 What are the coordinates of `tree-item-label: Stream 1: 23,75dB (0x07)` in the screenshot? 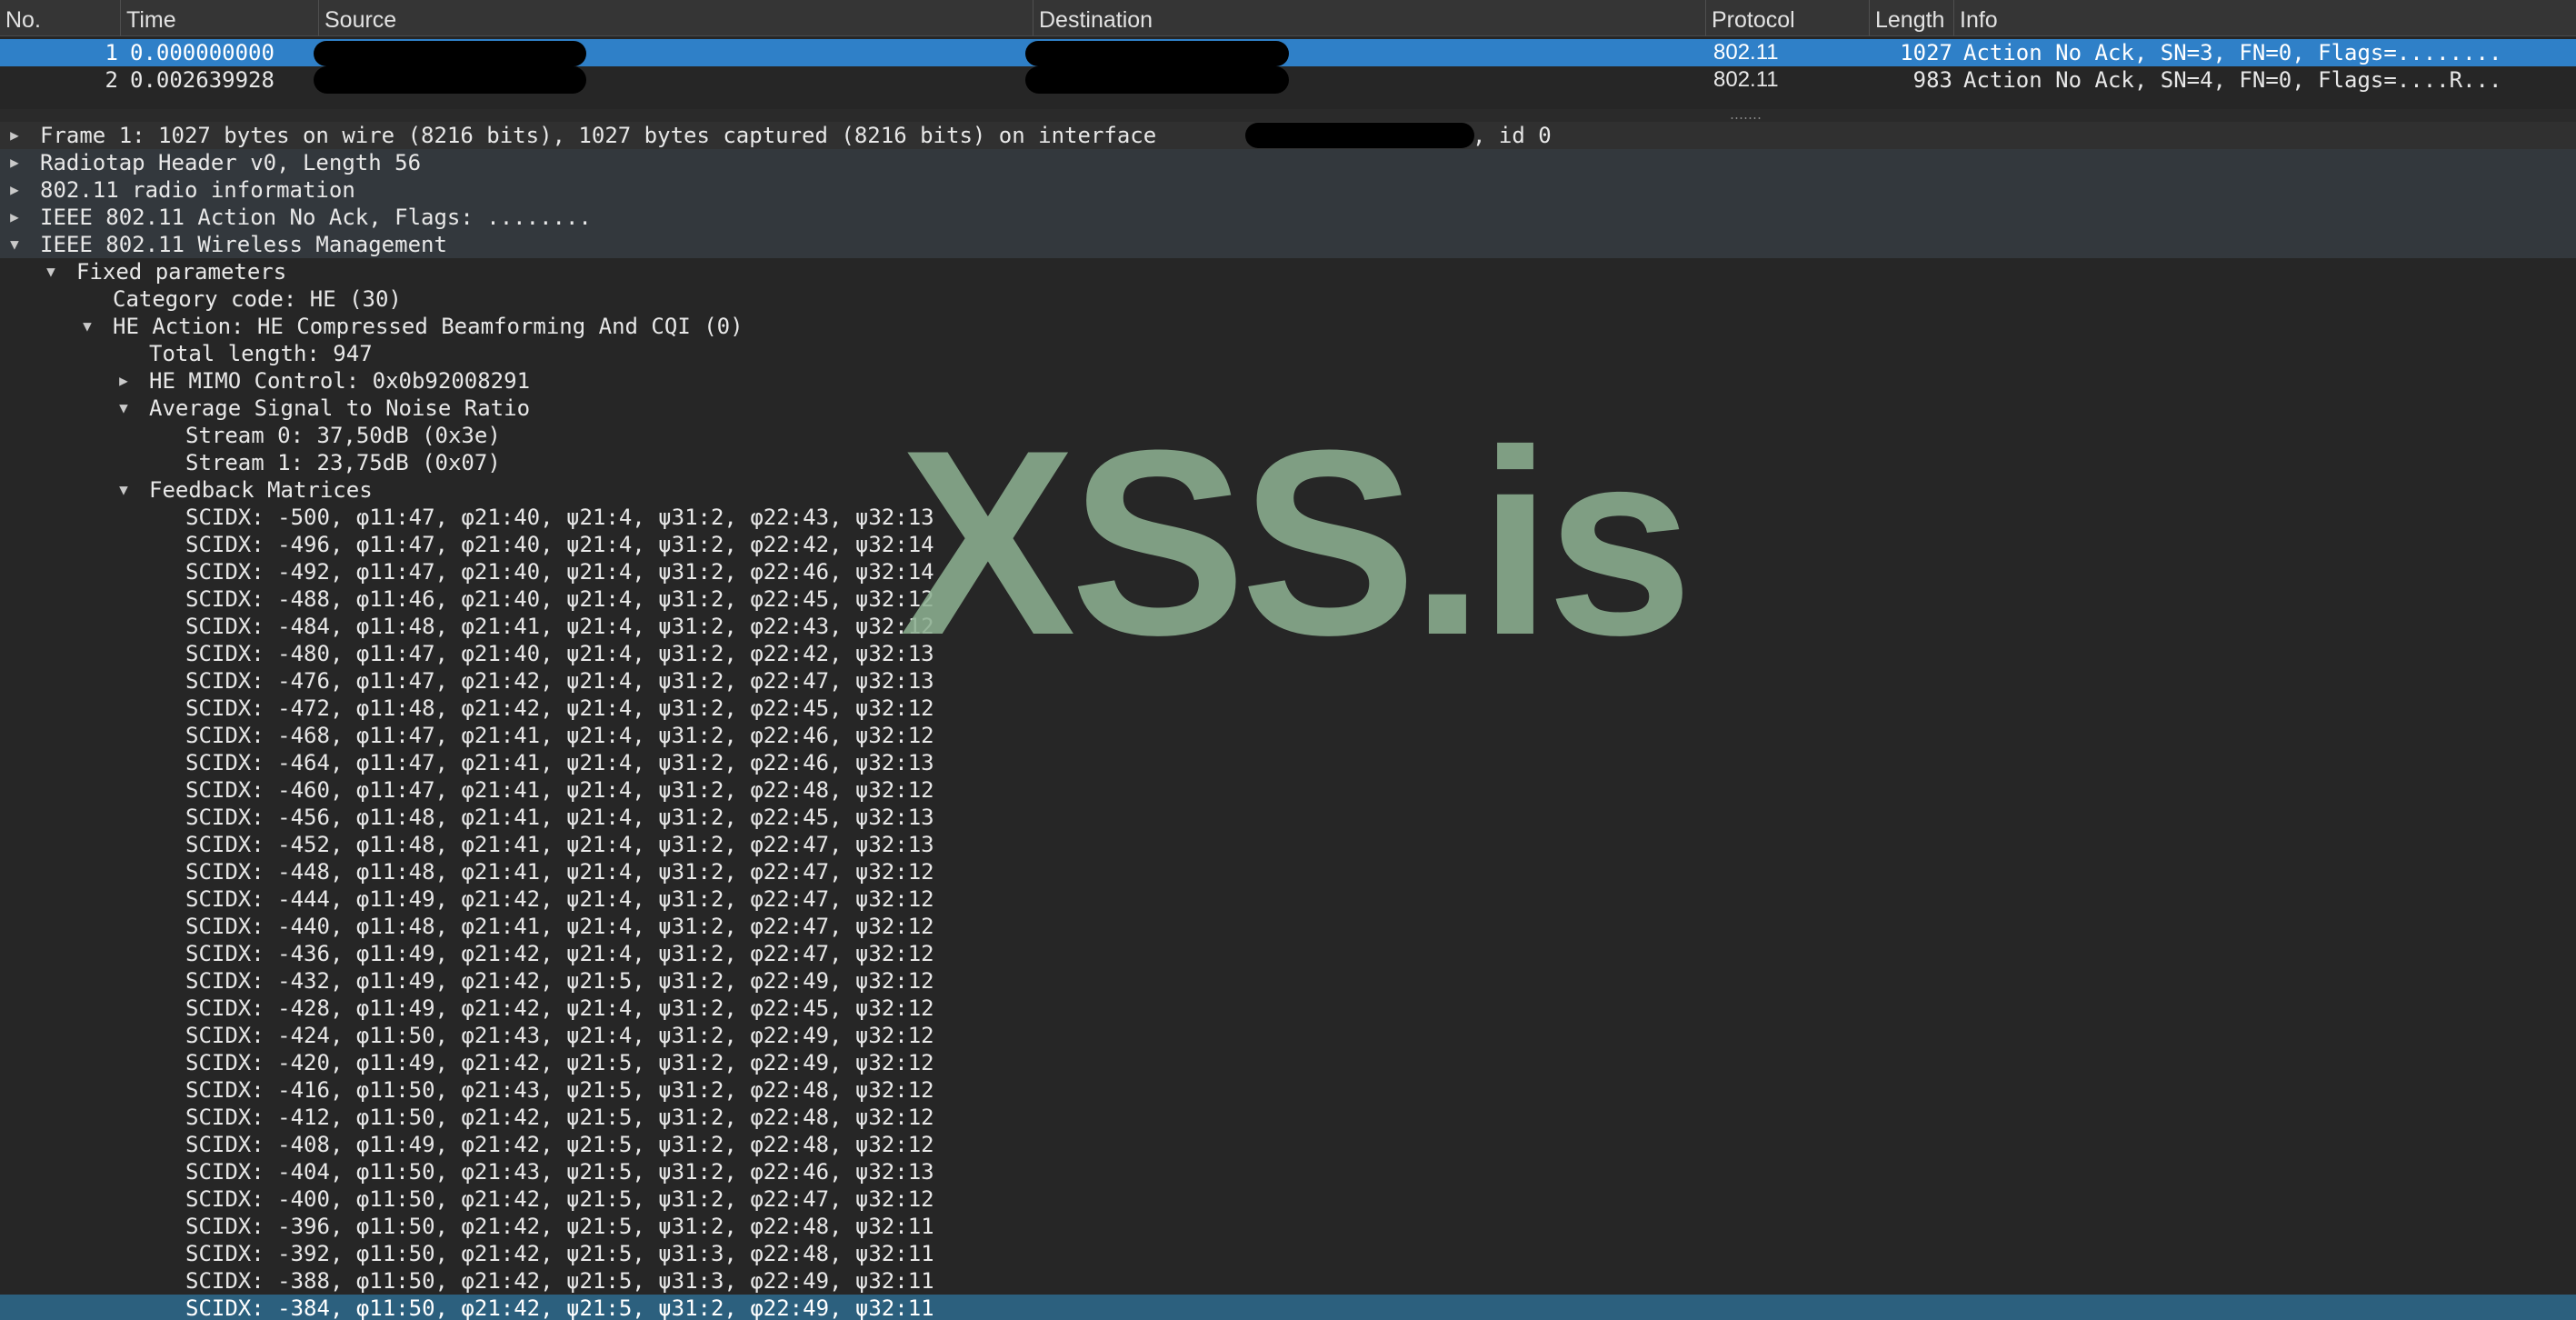 It's located at (343, 463).